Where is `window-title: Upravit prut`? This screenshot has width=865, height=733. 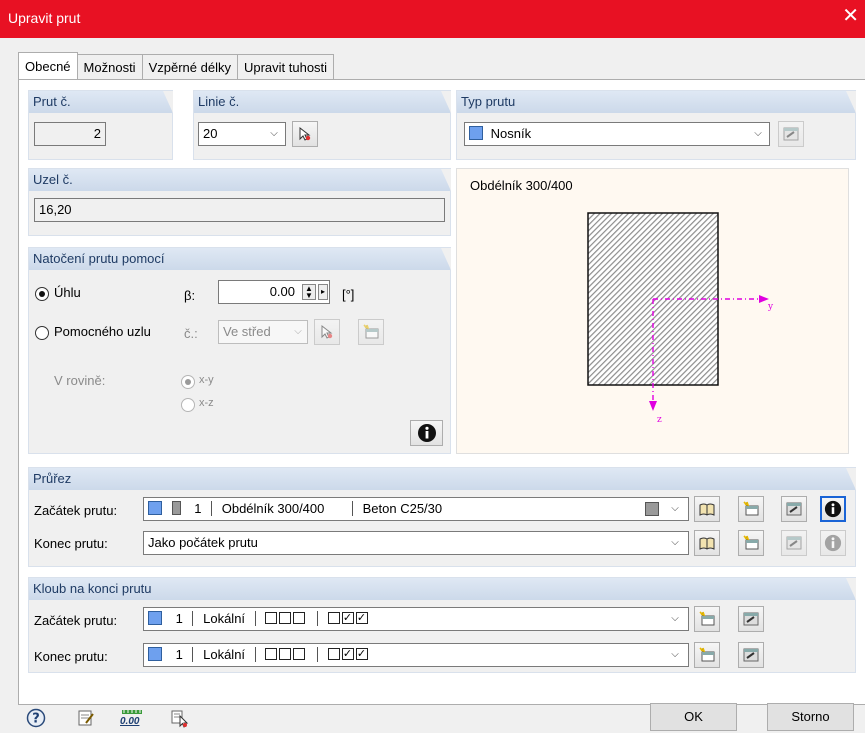 window-title: Upravit prut is located at coordinates (44, 18).